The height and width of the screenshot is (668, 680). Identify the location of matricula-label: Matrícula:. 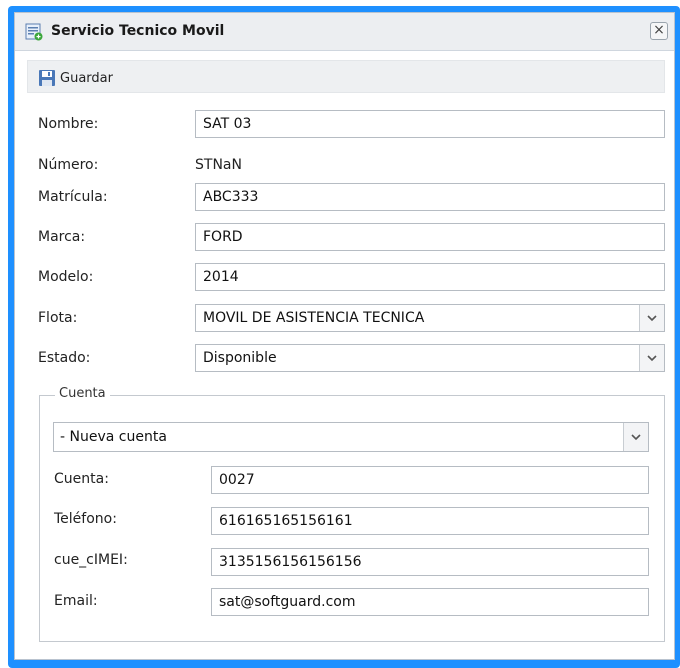
(73, 197).